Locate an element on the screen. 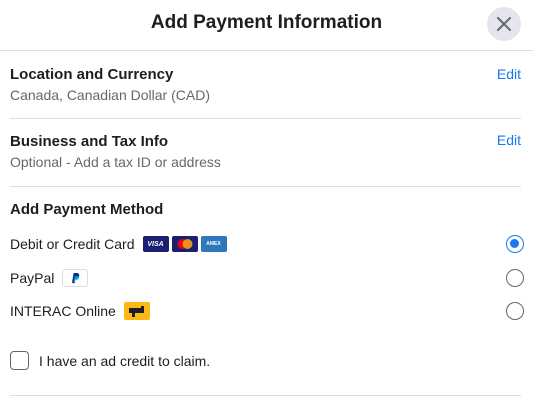 The height and width of the screenshot is (404, 533). payment-option-label: PayPal is located at coordinates (32, 278).